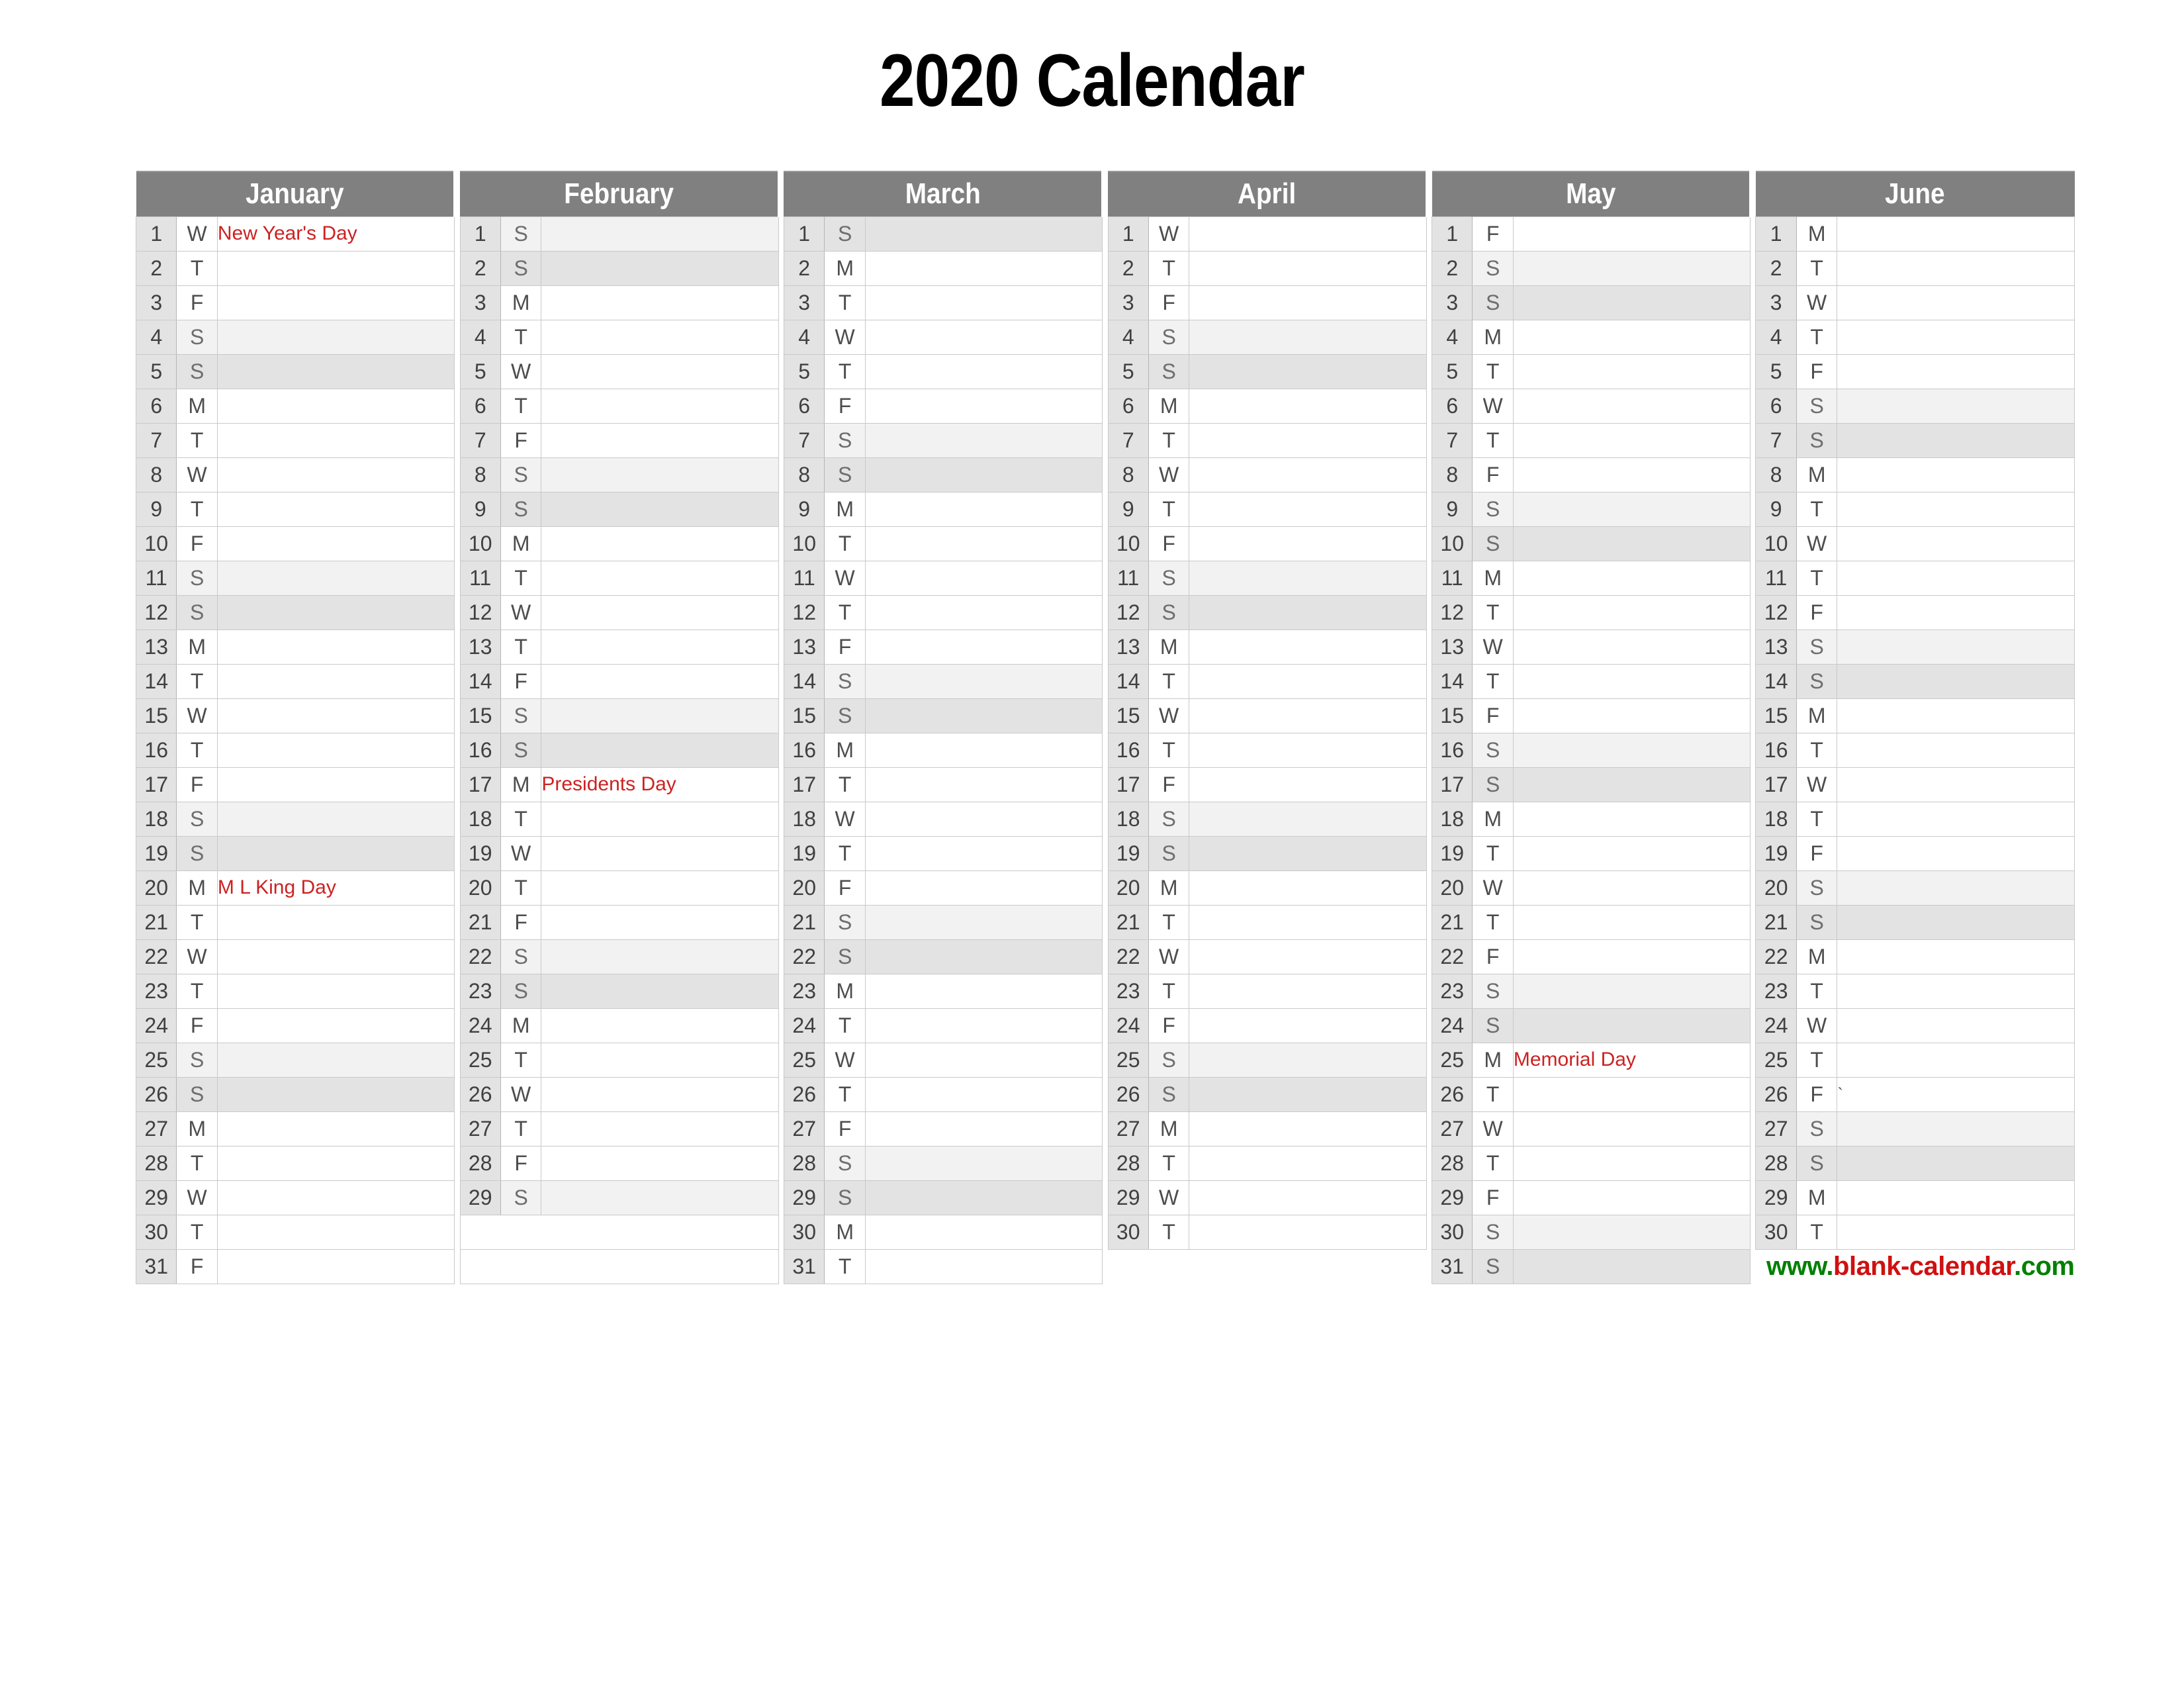 The width and height of the screenshot is (2184, 1688). I want to click on holiday-note-cell: `, so click(1956, 1094).